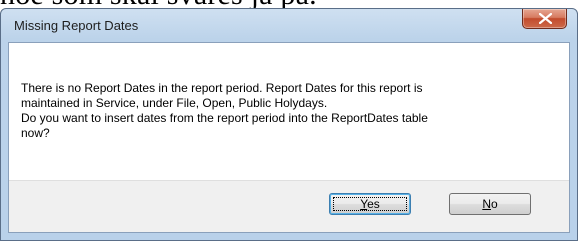  Describe the element at coordinates (289, 25) in the screenshot. I see `title-bar: Missing Report Dates` at that location.